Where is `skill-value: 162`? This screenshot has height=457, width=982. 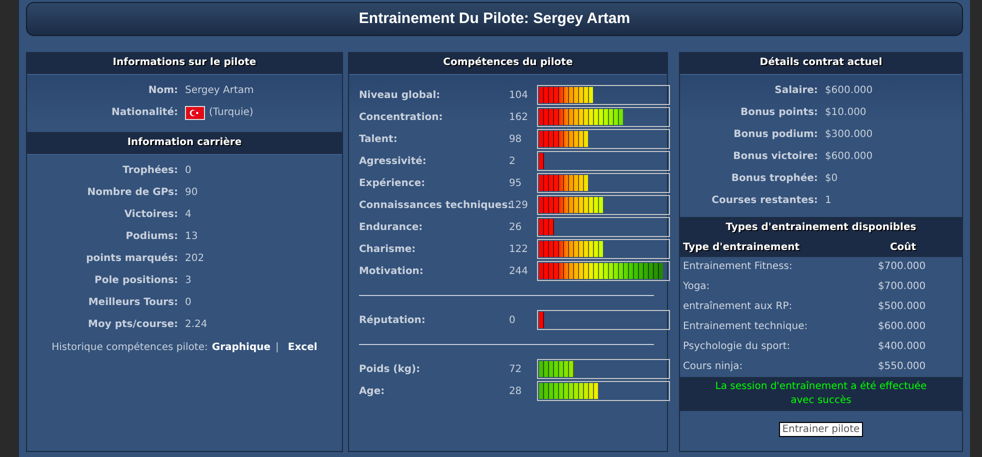 skill-value: 162 is located at coordinates (519, 117).